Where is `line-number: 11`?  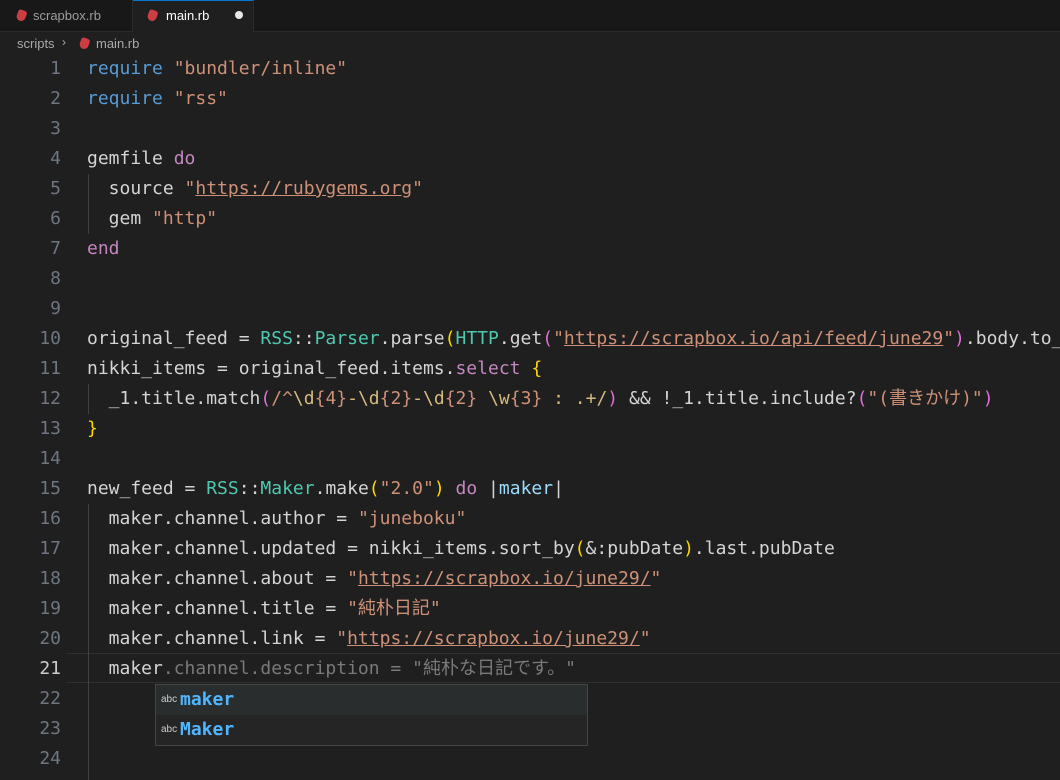 line-number: 11 is located at coordinates (50, 368).